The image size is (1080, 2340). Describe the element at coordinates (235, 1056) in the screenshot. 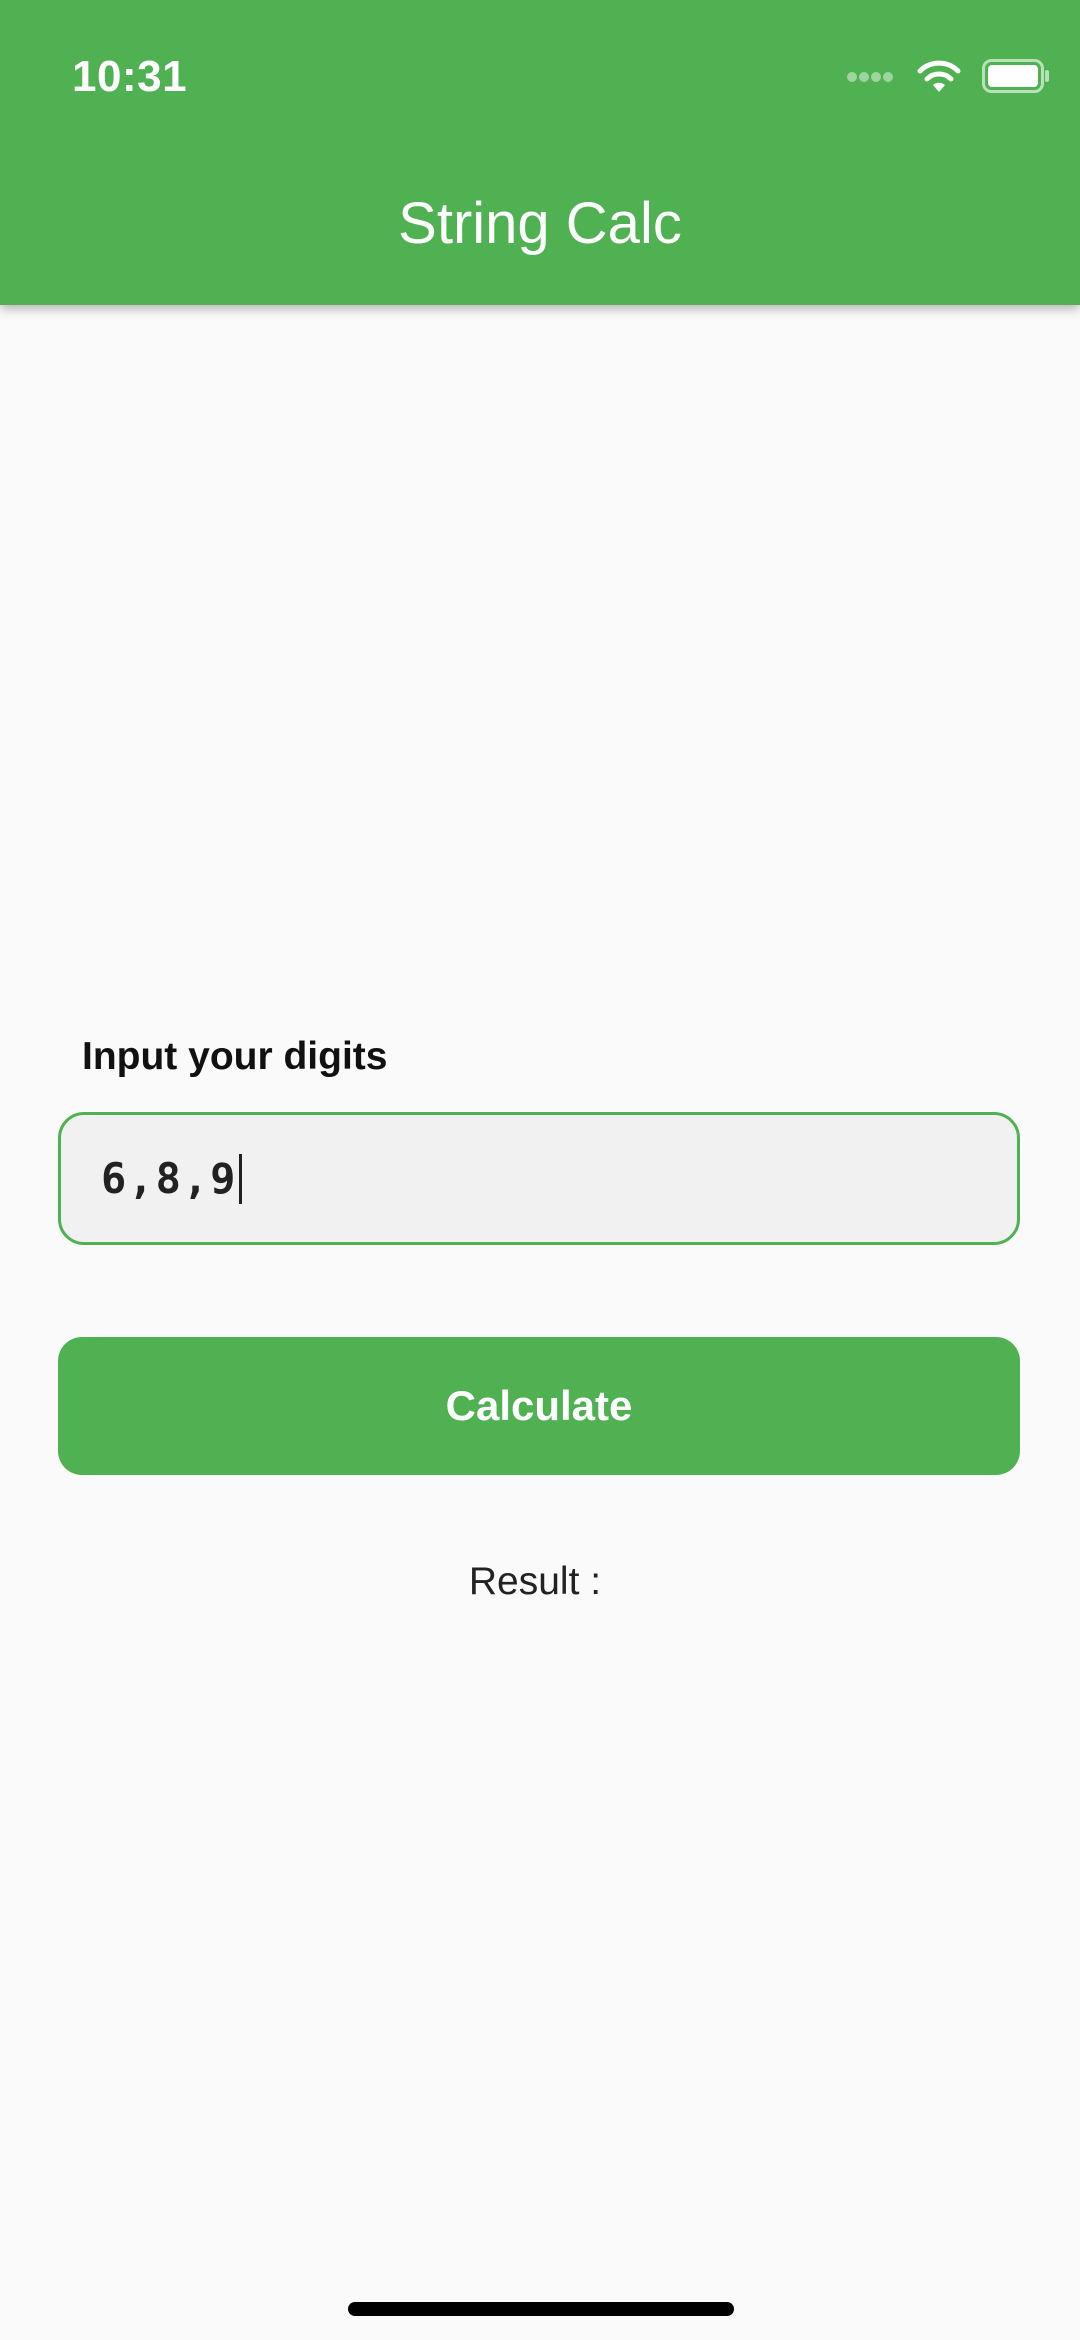

I see `input-label: Input your digits` at that location.